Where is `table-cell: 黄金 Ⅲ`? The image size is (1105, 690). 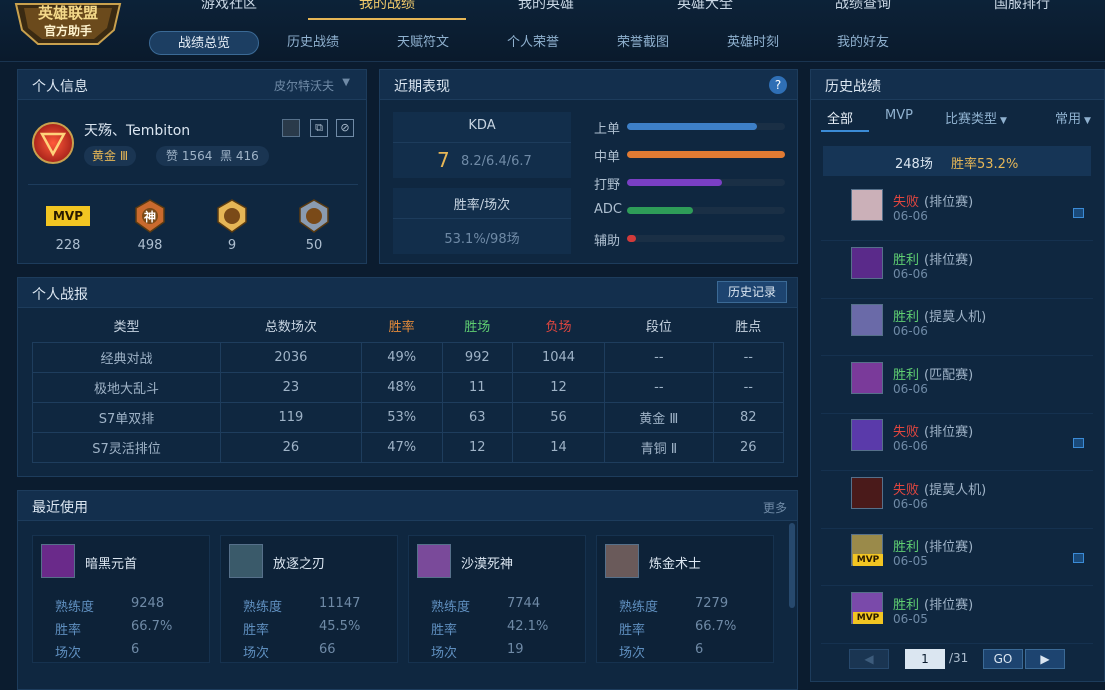 table-cell: 黄金 Ⅲ is located at coordinates (659, 417).